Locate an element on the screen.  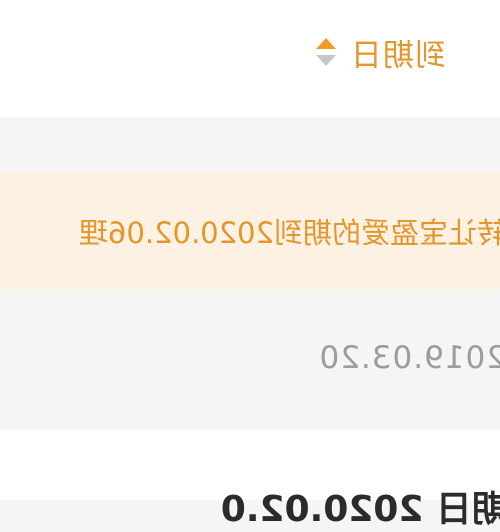
list-item-title: 期日 2020.02.0 is located at coordinates (360, 506).